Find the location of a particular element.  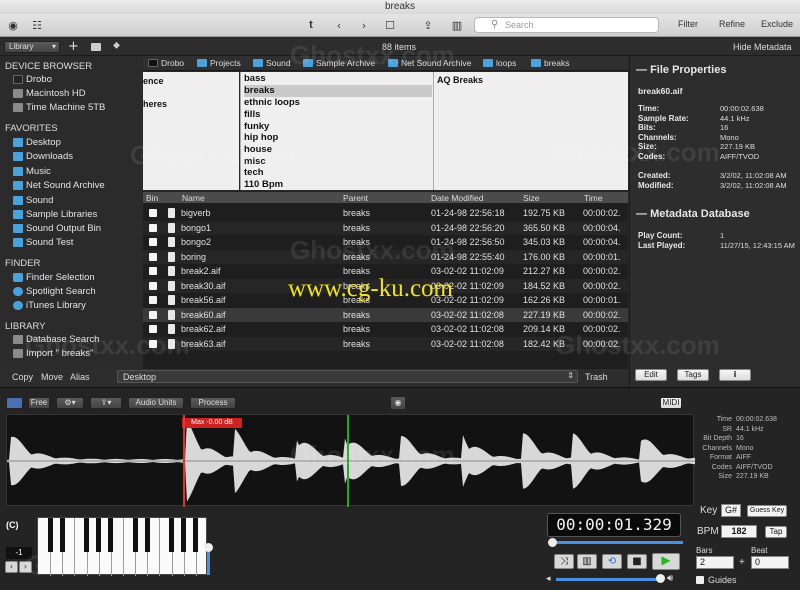

process-button: Process is located at coordinates (213, 403).